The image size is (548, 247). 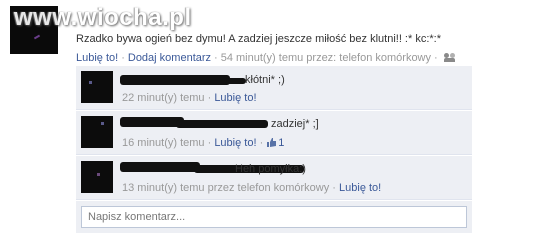 I want to click on comment-meta: 16 minut(y) temu · Lubię to! · 1, so click(x=203, y=143).